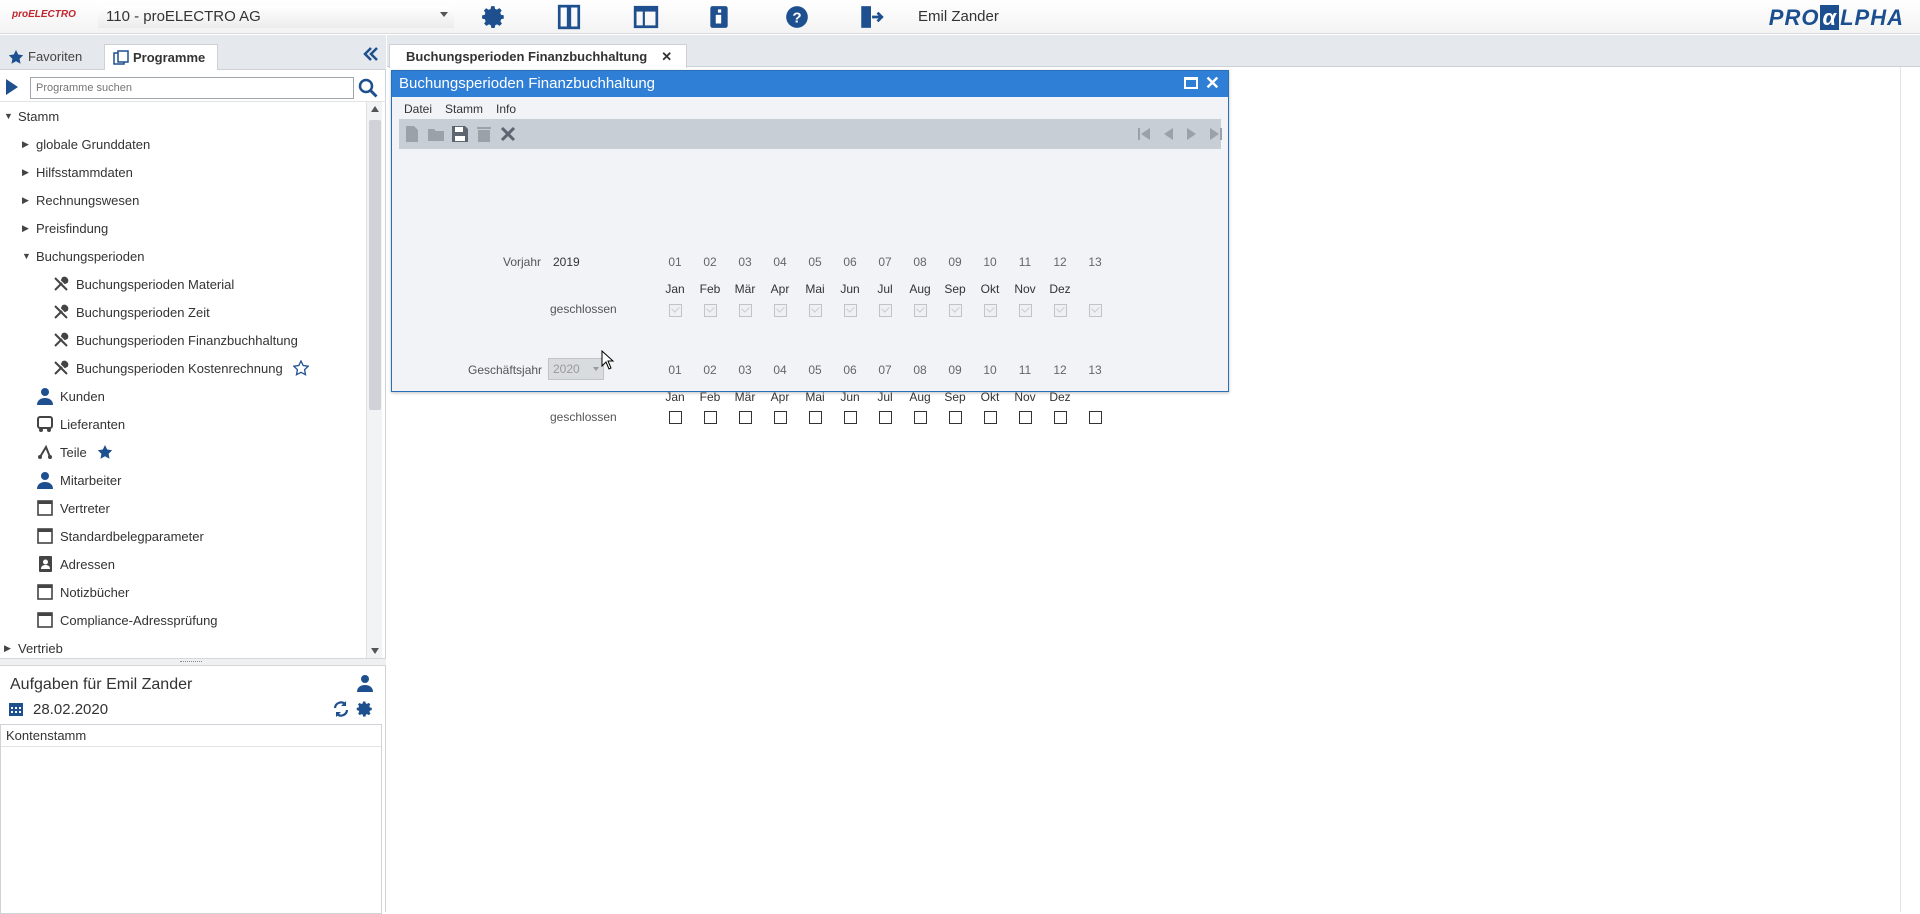  Describe the element at coordinates (375, 109) in the screenshot. I see `scroll-up-icon` at that location.